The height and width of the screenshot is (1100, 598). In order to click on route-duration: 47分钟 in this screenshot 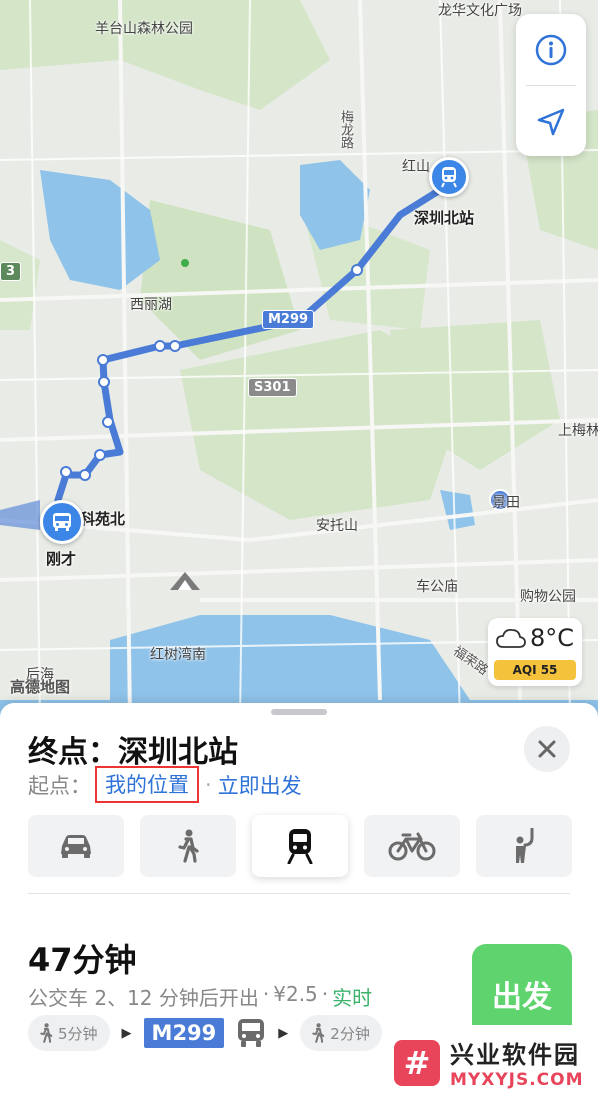, I will do `click(82, 958)`.